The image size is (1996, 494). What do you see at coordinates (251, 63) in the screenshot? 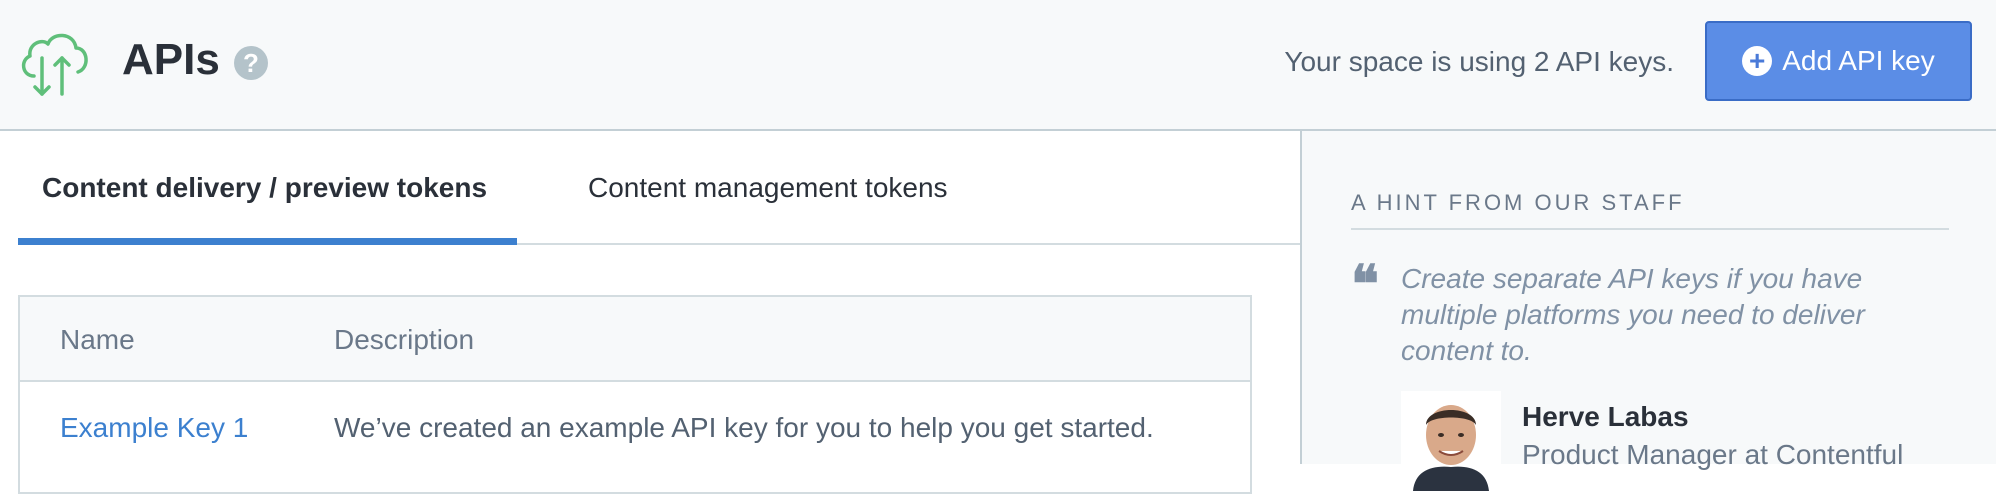
I see `question-mark-icon: ?` at bounding box center [251, 63].